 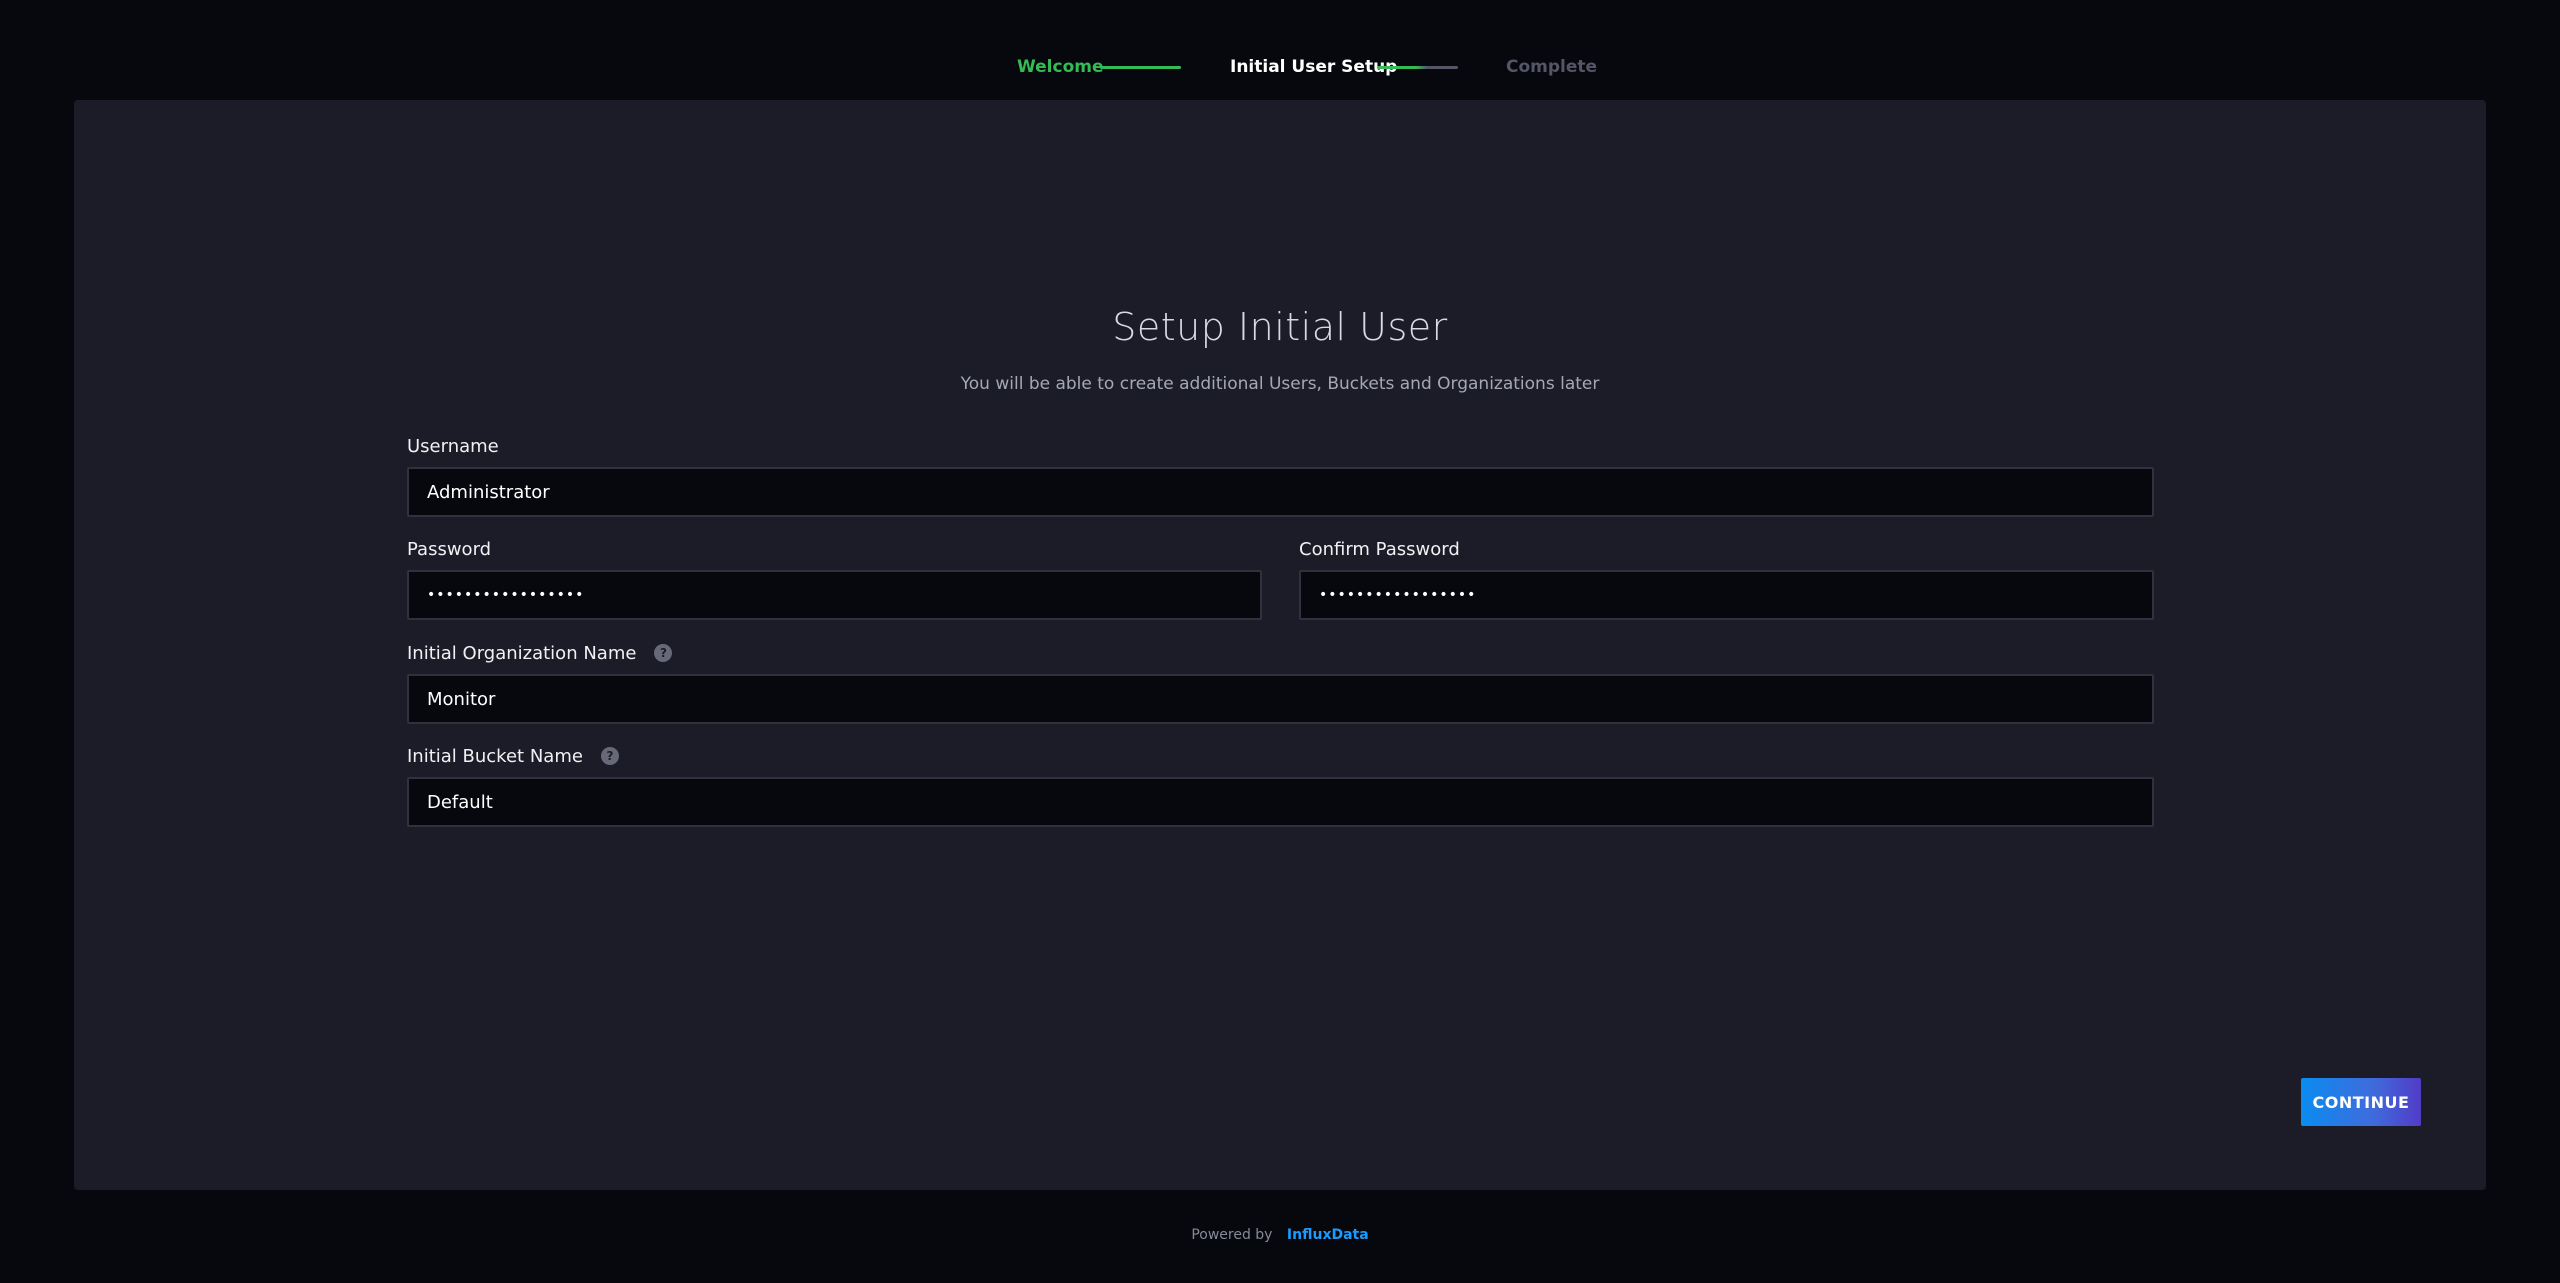 I want to click on username-input, so click(x=1280, y=492).